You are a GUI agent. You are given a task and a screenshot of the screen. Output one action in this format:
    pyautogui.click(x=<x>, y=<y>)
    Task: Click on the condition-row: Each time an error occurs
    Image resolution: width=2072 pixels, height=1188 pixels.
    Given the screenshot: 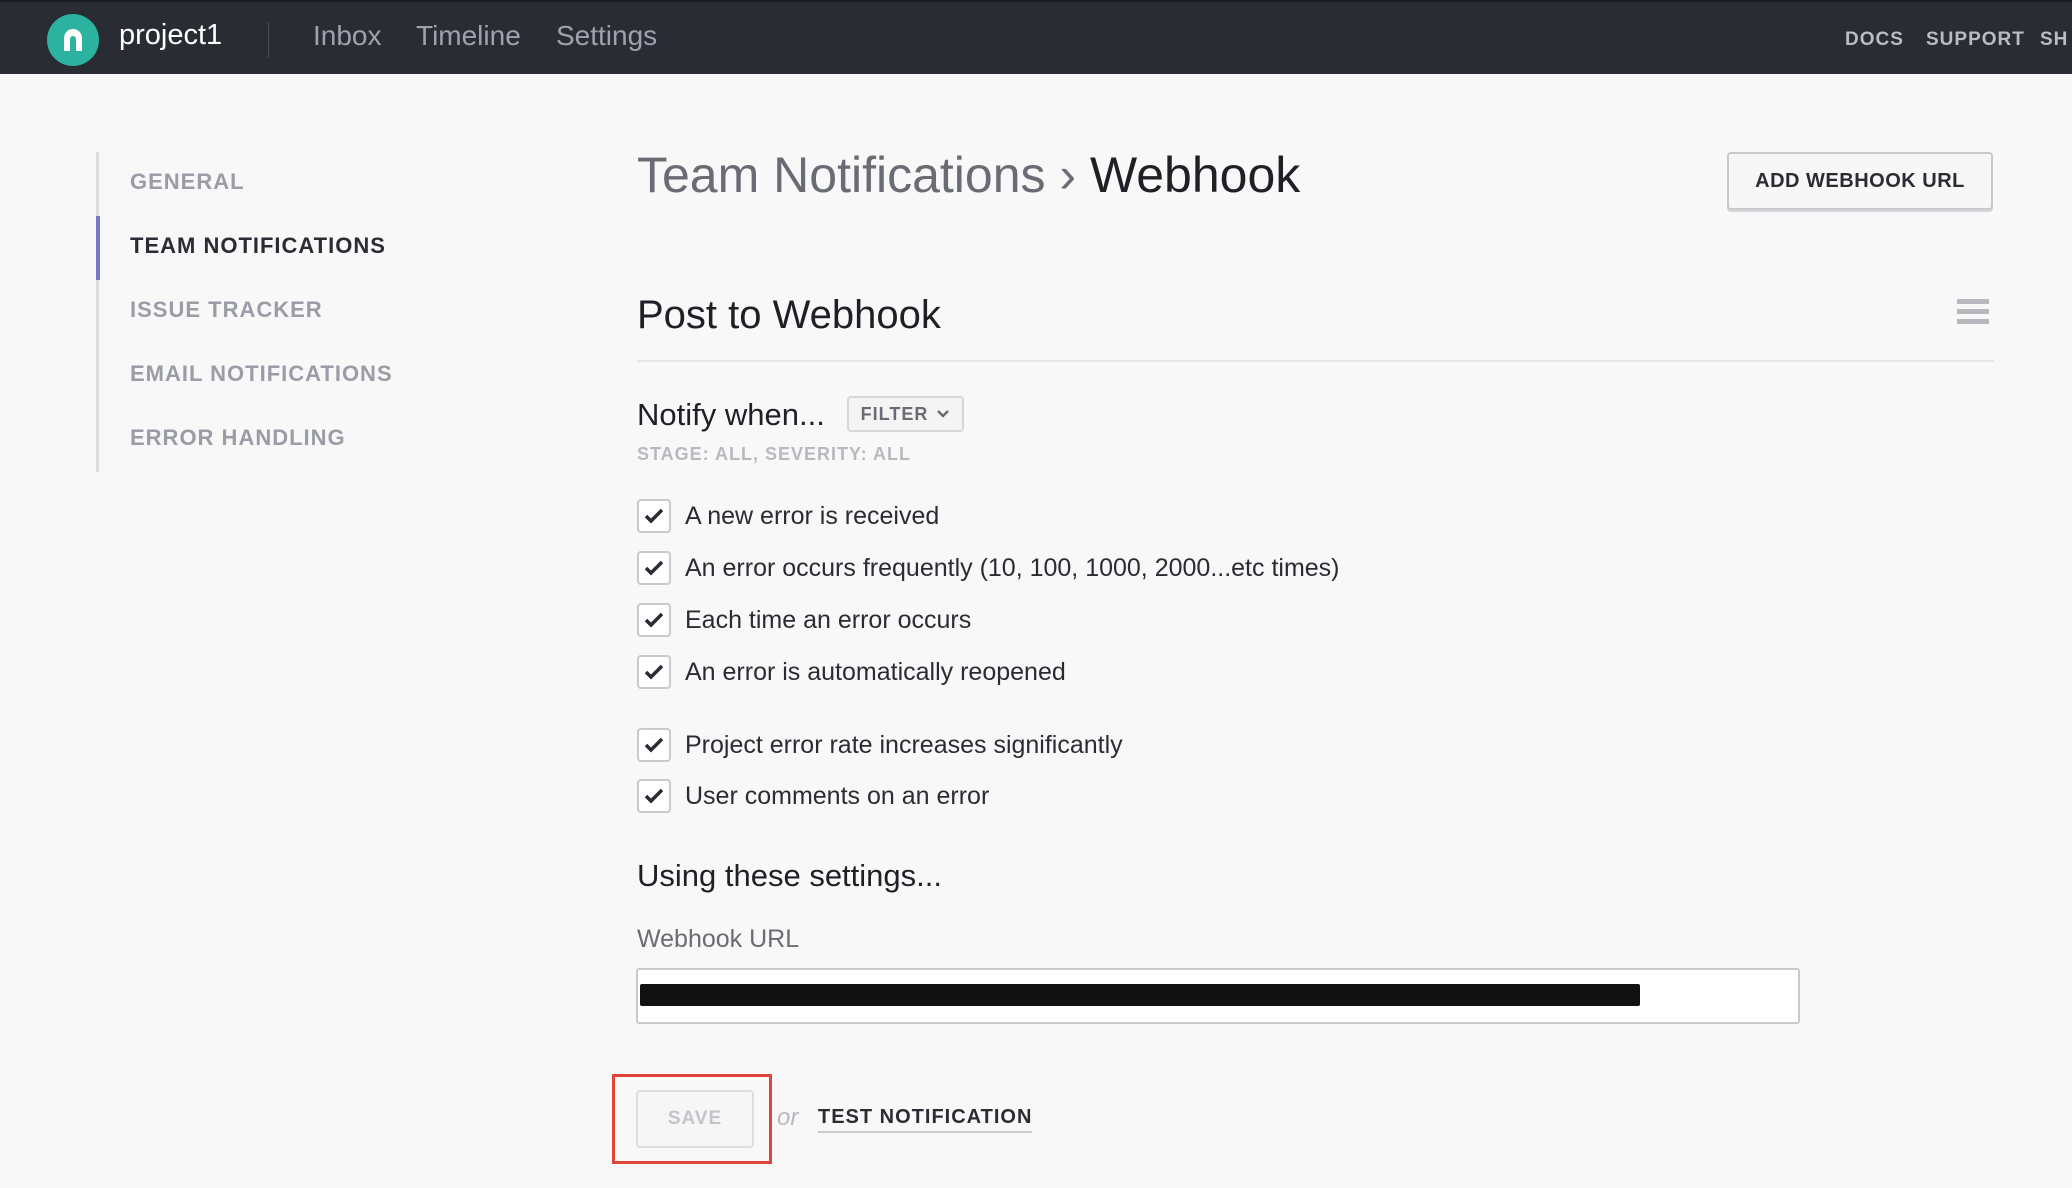 What is the action you would take?
    pyautogui.click(x=804, y=620)
    